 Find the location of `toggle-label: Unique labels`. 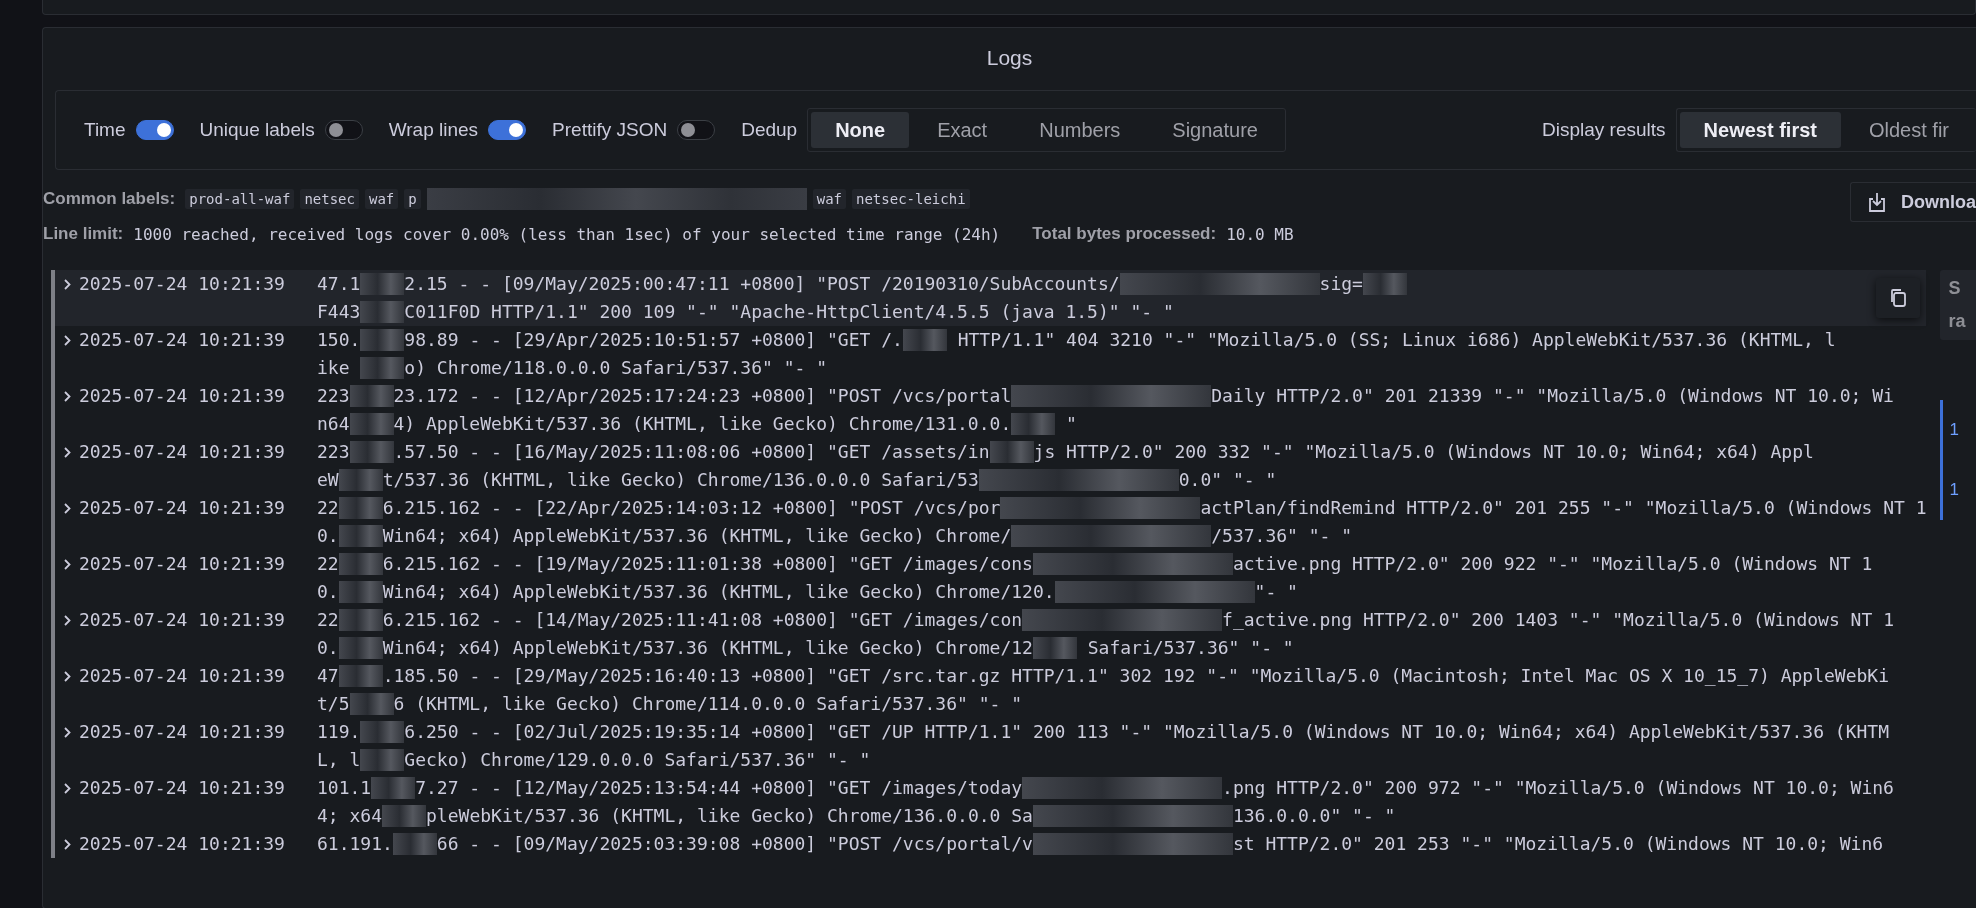

toggle-label: Unique labels is located at coordinates (257, 130).